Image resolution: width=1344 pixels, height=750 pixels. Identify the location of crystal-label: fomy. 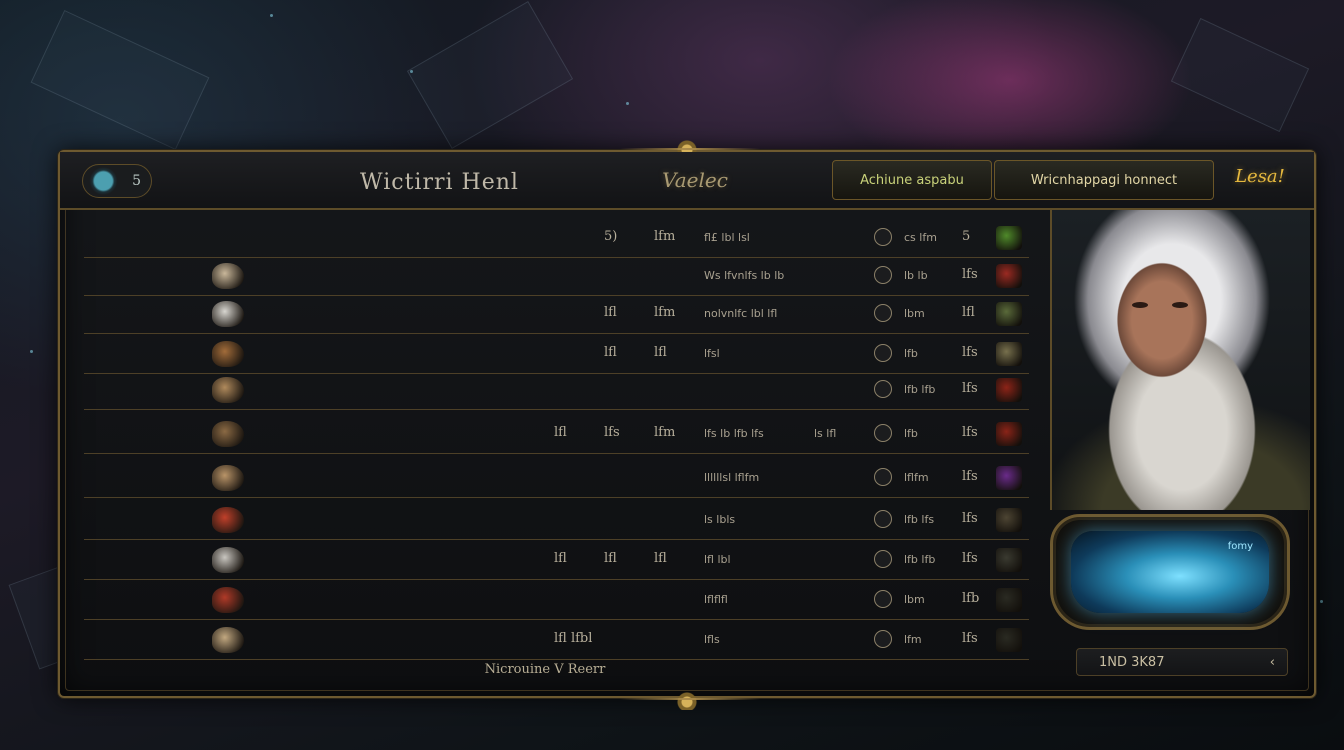
(1240, 546).